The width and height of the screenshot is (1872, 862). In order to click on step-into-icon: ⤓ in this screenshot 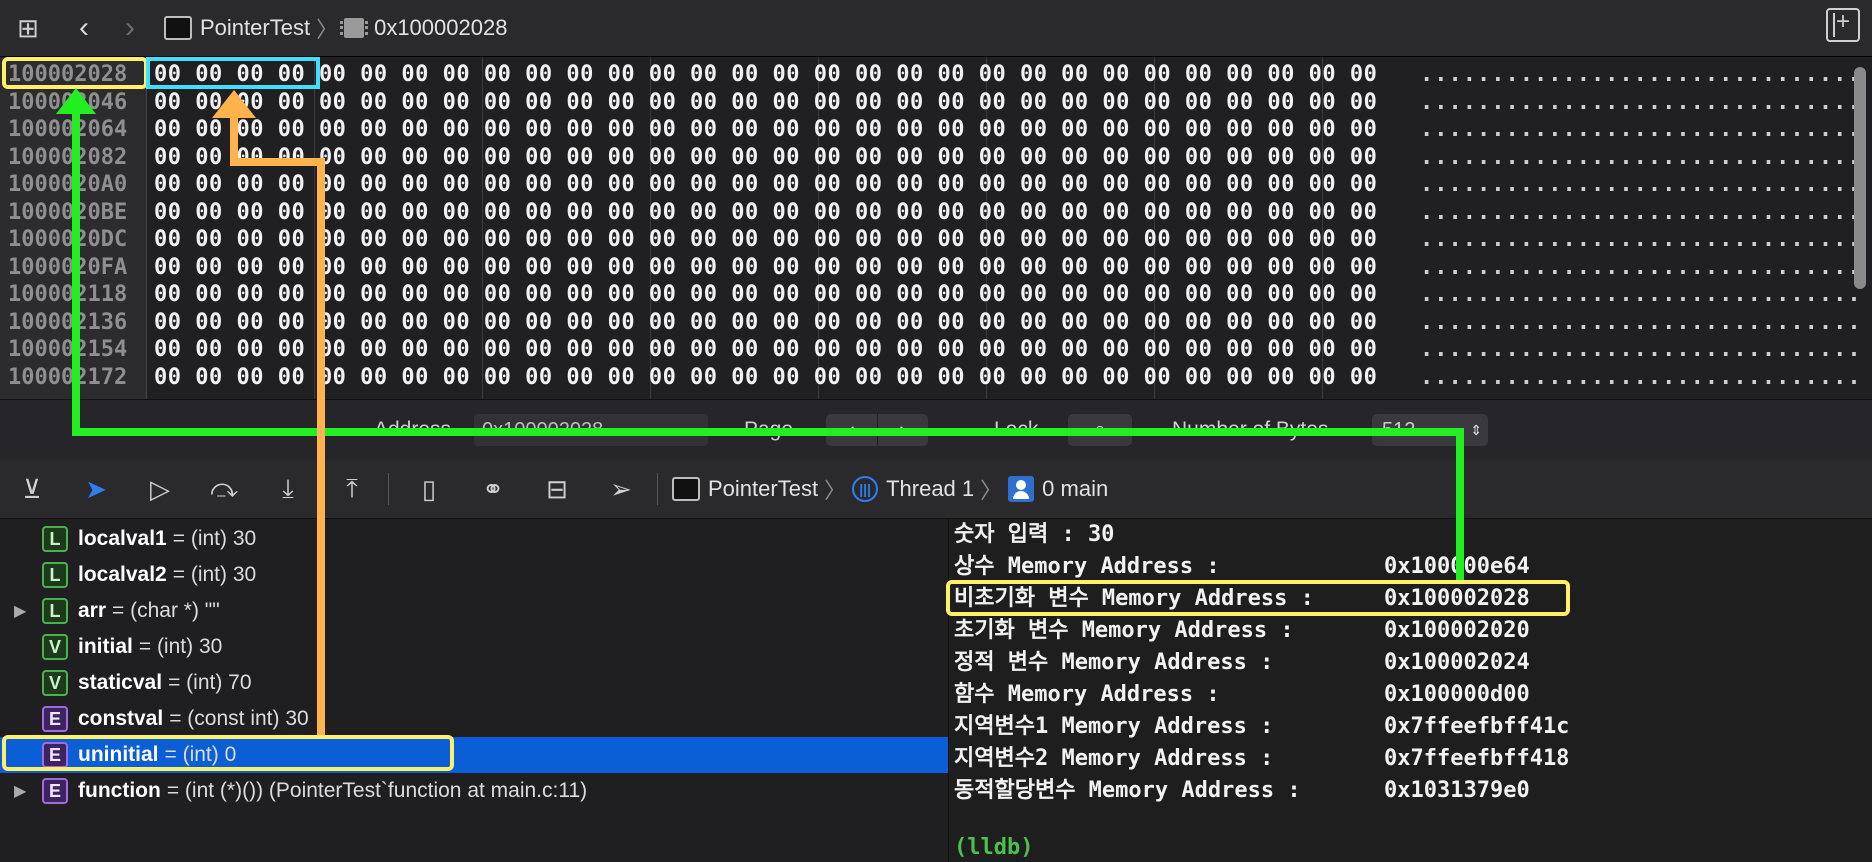, I will do `click(288, 489)`.